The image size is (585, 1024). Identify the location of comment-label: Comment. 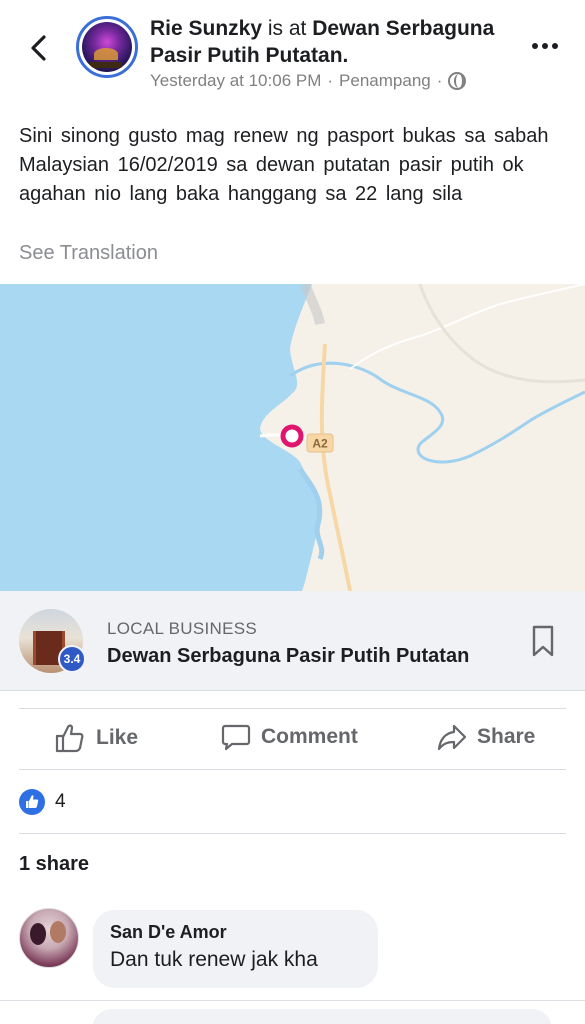
(309, 736).